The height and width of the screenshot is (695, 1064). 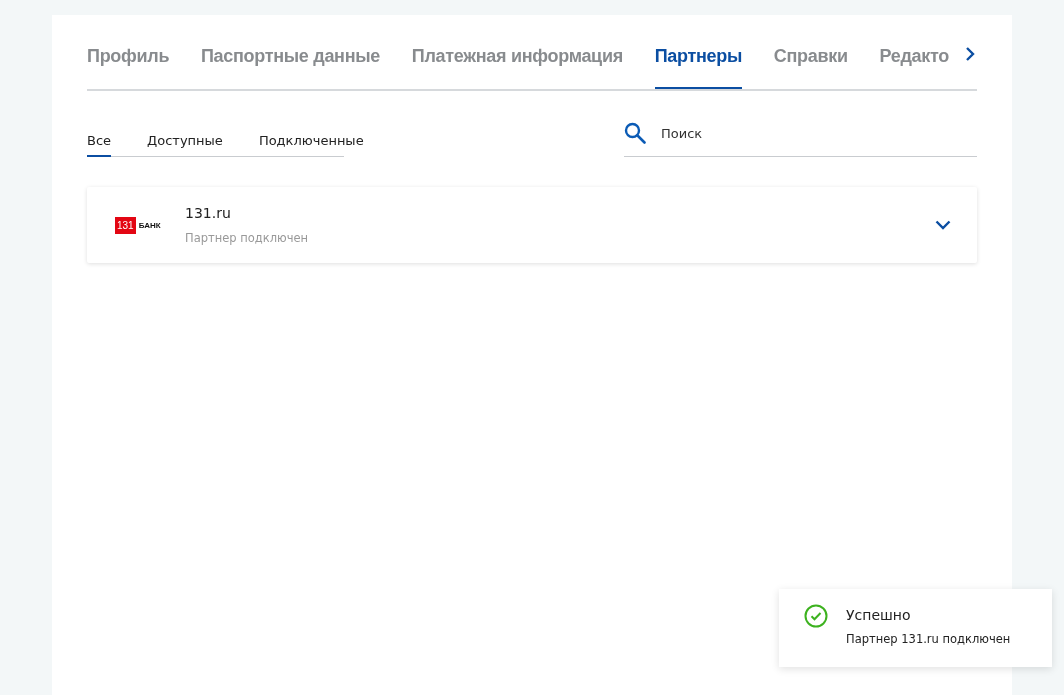 I want to click on toast-message: Партнер 131.ru подключен, so click(x=928, y=639).